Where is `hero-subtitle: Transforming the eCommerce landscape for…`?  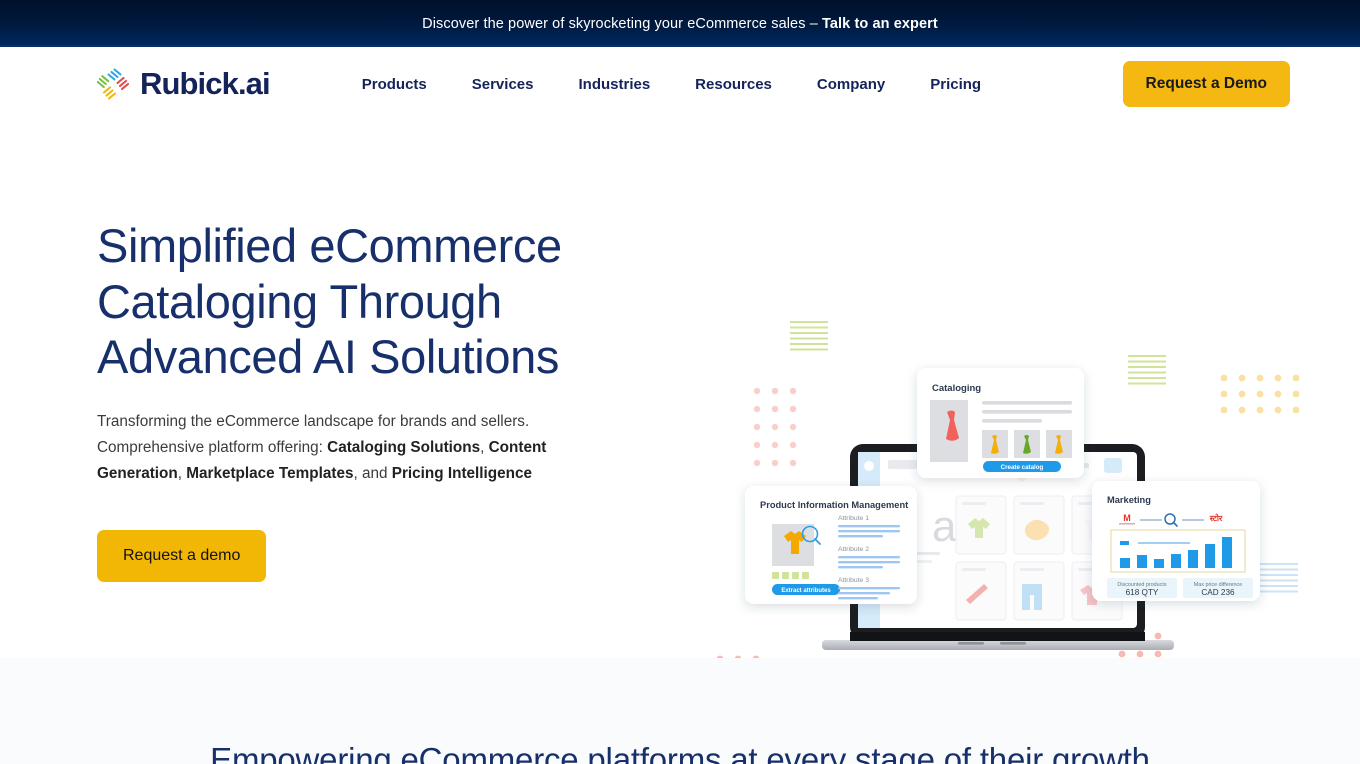 hero-subtitle: Transforming the eCommerce landscape for… is located at coordinates (342, 448).